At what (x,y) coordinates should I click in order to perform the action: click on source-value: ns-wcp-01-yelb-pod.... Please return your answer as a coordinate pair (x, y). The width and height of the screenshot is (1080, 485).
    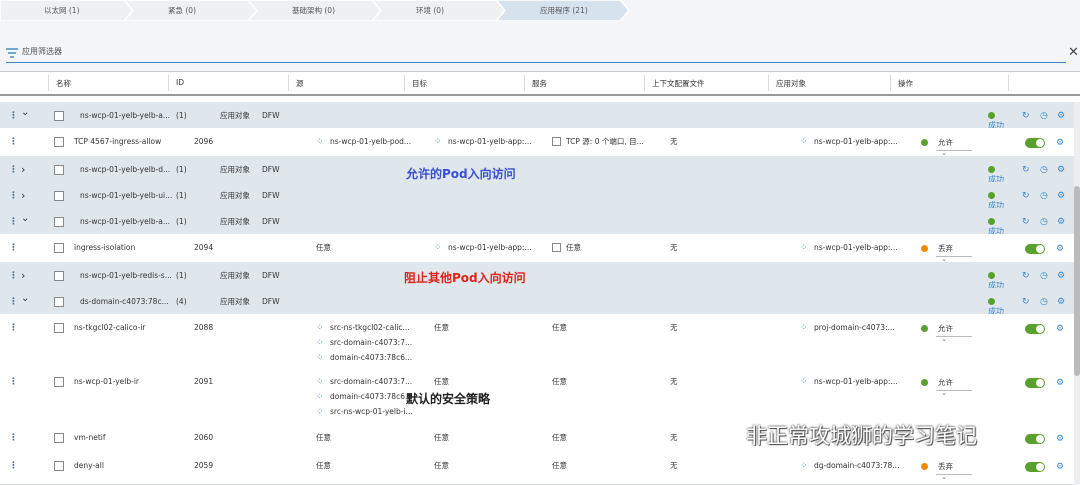
    Looking at the image, I should click on (370, 142).